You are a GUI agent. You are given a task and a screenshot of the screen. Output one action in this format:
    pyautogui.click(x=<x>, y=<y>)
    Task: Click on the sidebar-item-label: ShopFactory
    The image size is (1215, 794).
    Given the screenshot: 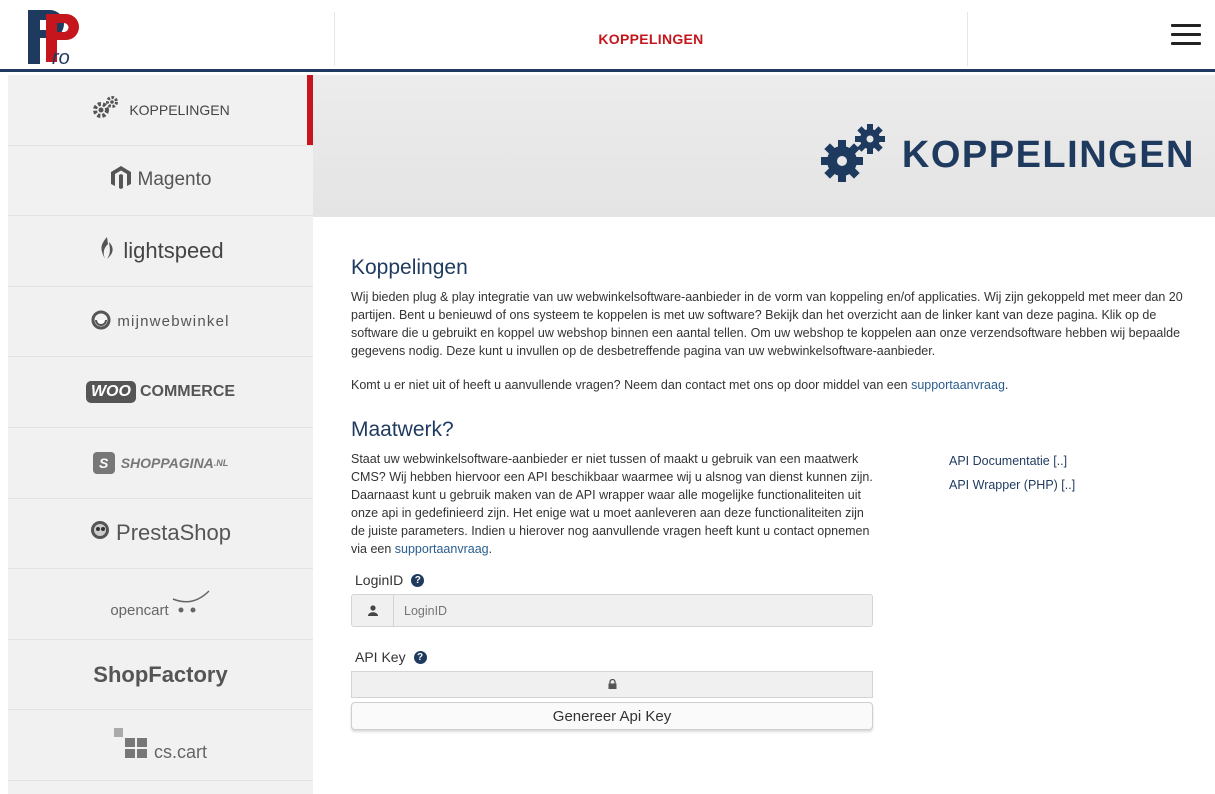 What is the action you would take?
    pyautogui.click(x=160, y=674)
    